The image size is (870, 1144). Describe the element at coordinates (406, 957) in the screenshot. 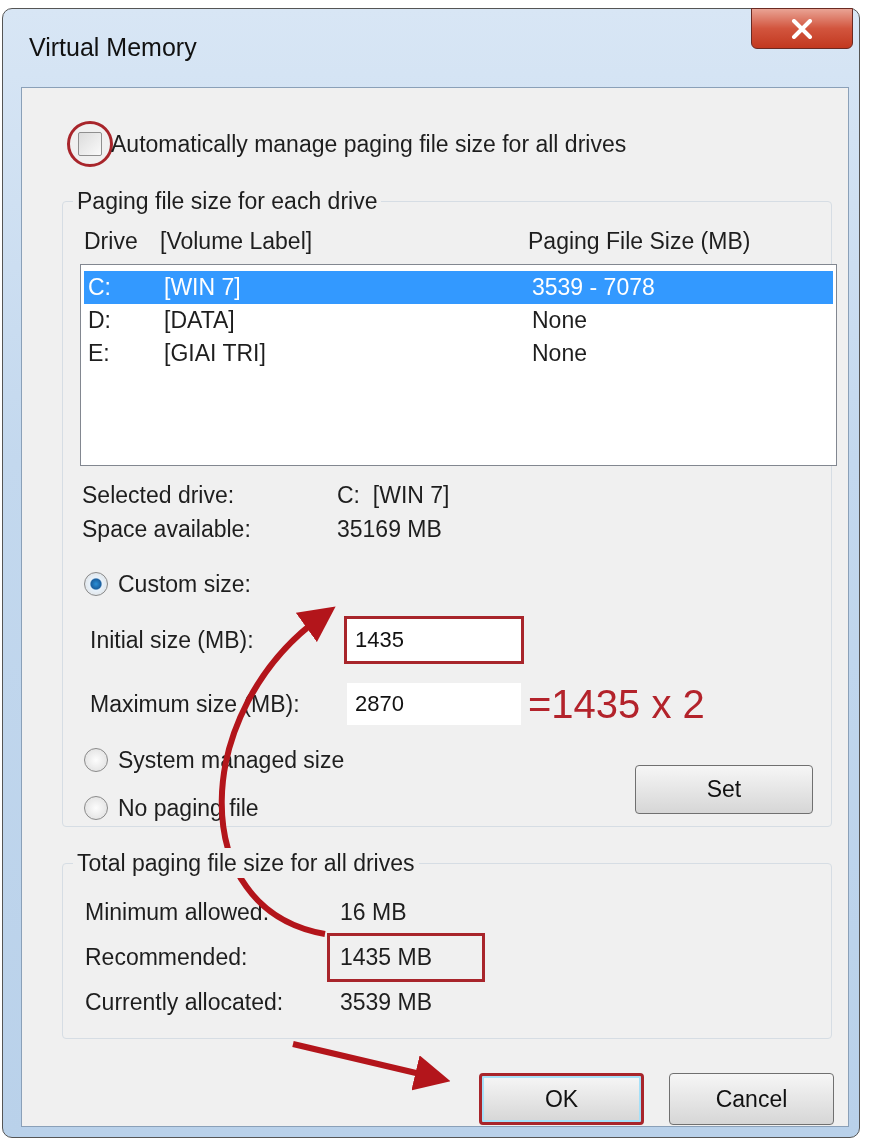

I see `info-value: 1435 MB` at that location.